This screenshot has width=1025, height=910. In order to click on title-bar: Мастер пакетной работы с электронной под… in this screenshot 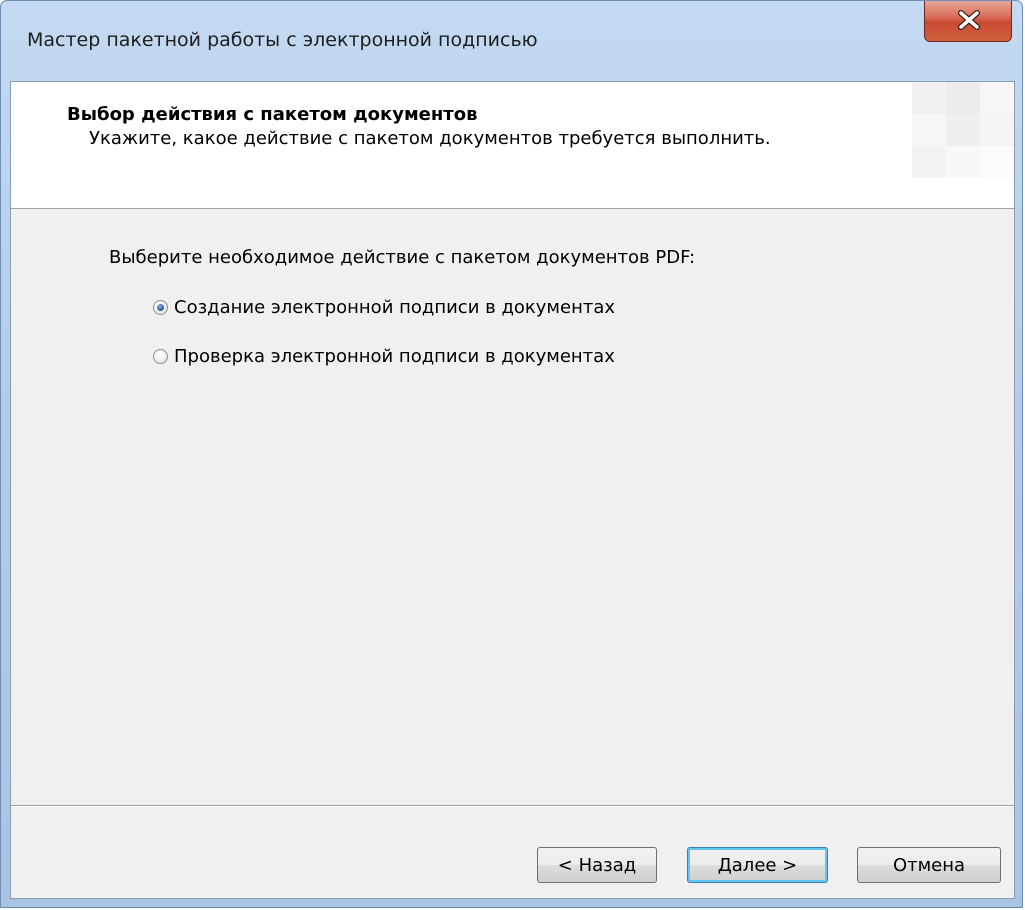, I will do `click(511, 41)`.